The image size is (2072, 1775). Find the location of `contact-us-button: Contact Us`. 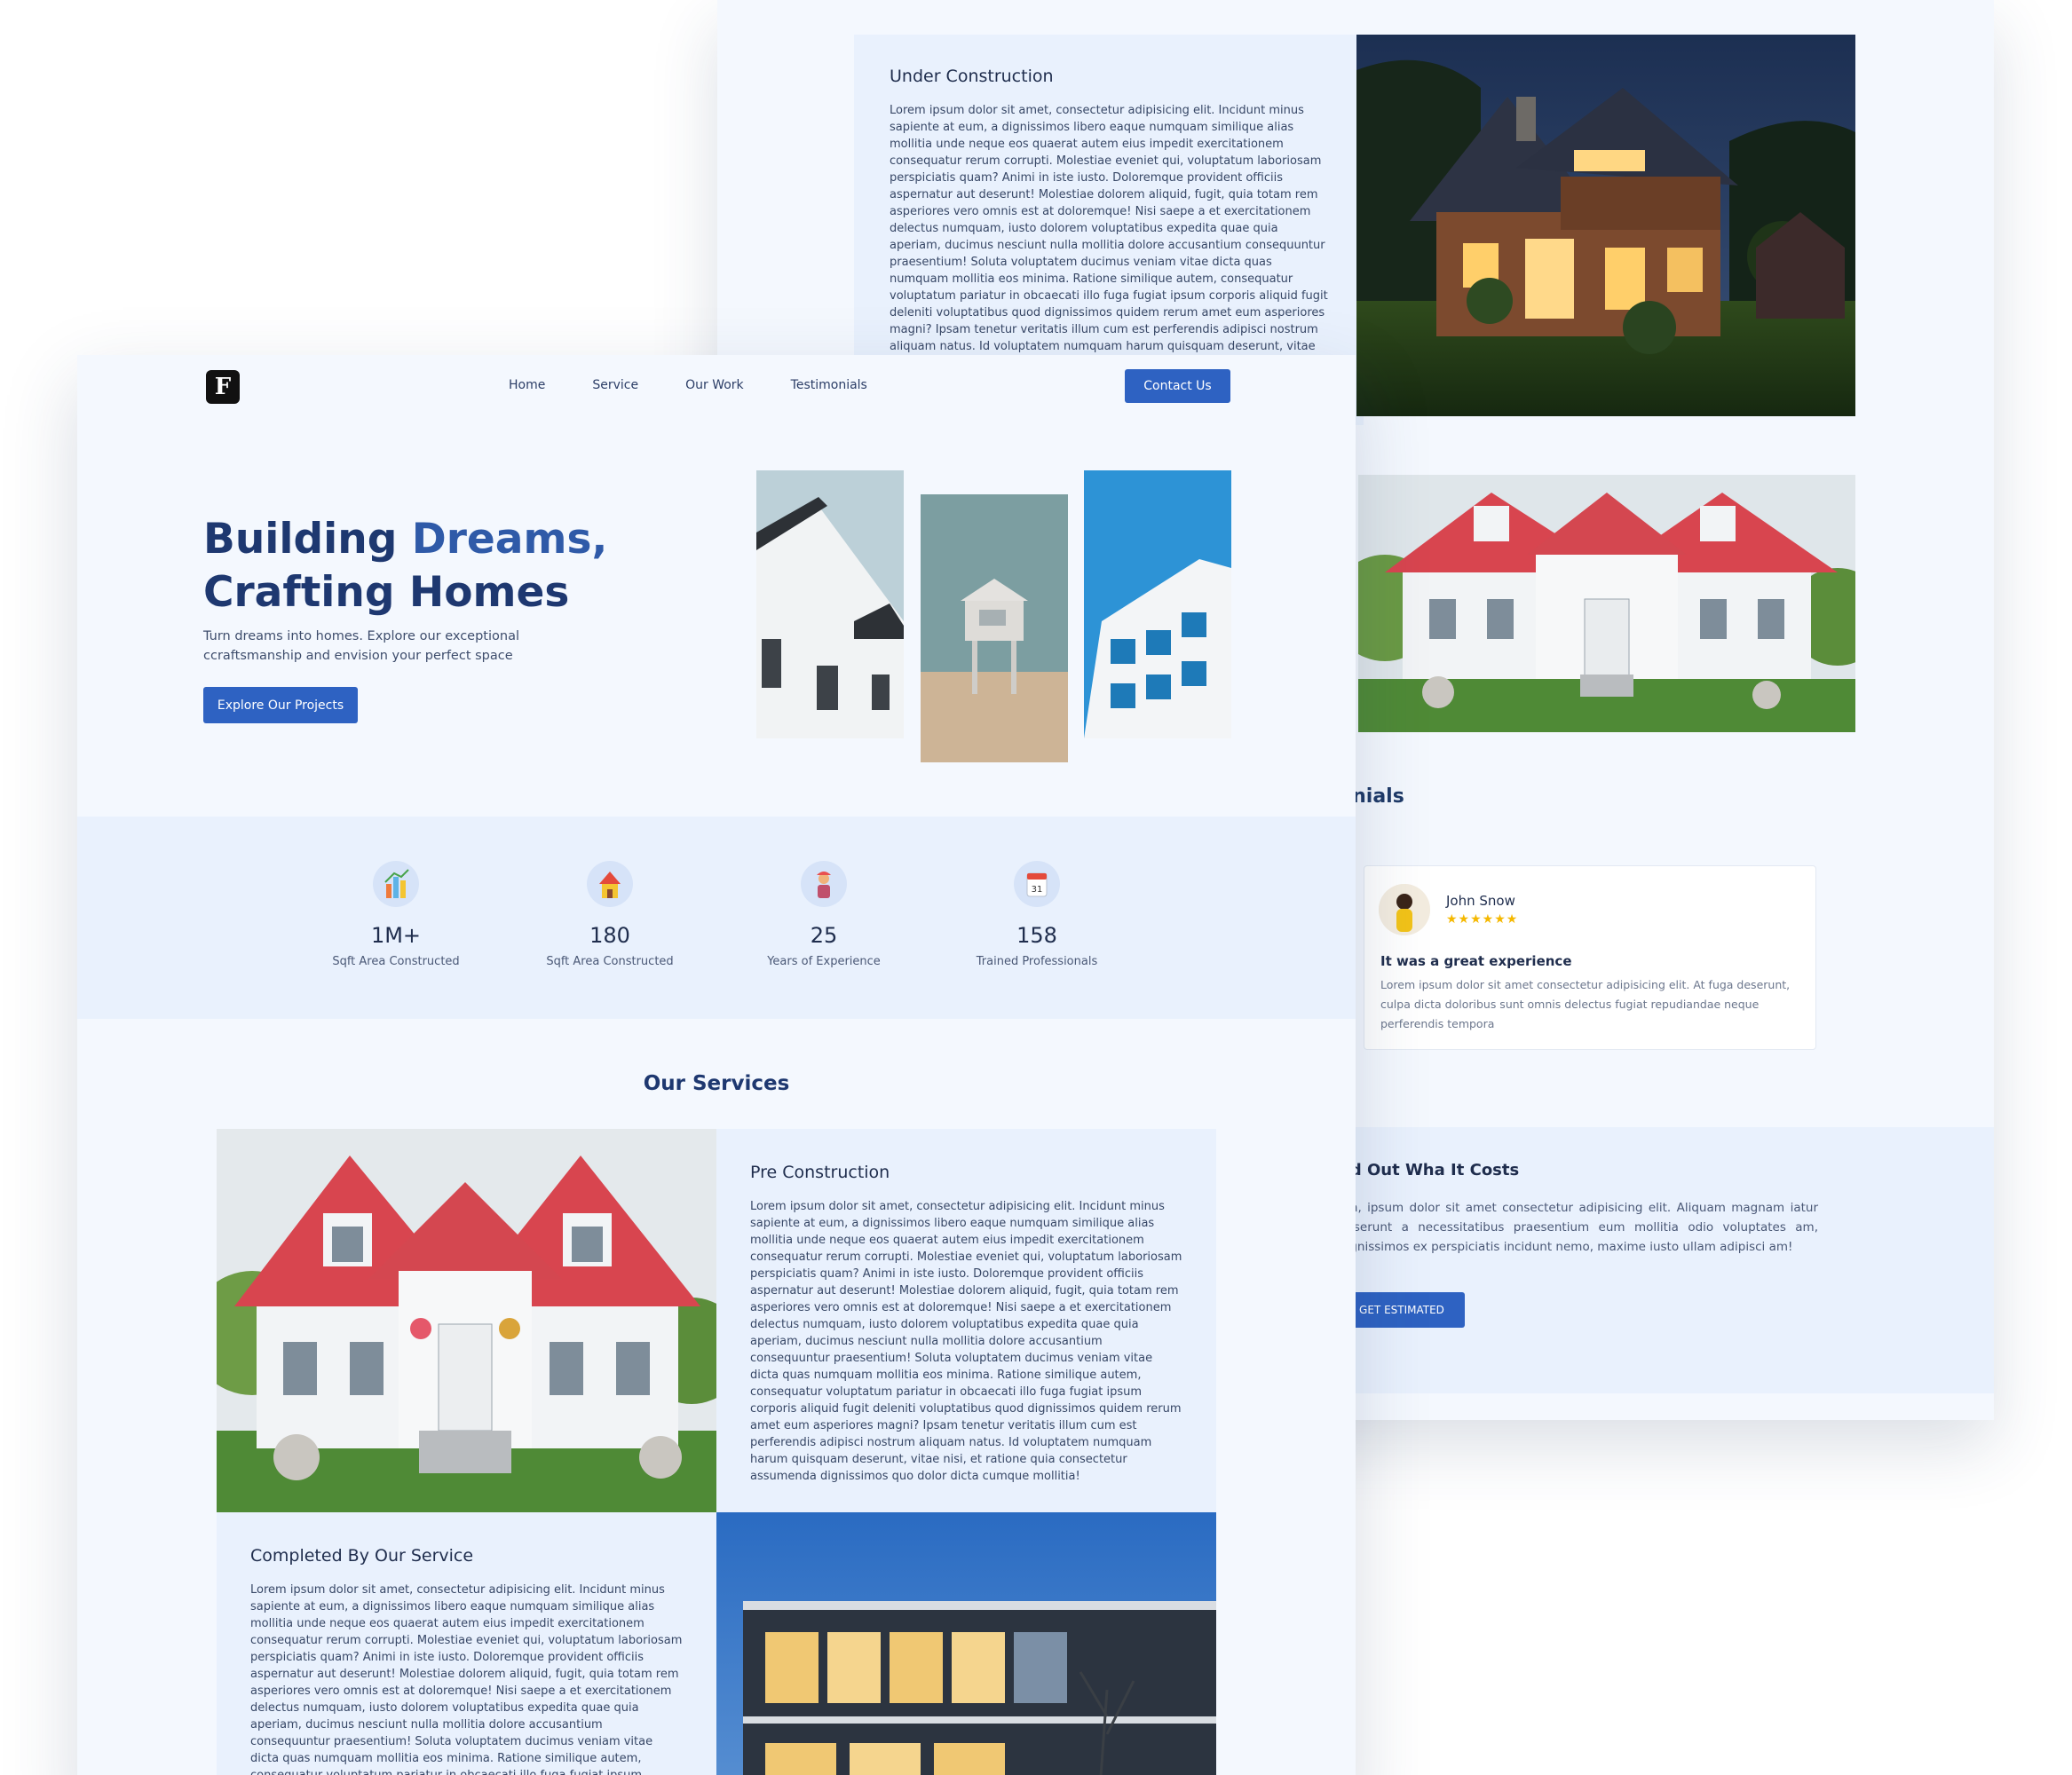

contact-us-button: Contact Us is located at coordinates (1177, 386).